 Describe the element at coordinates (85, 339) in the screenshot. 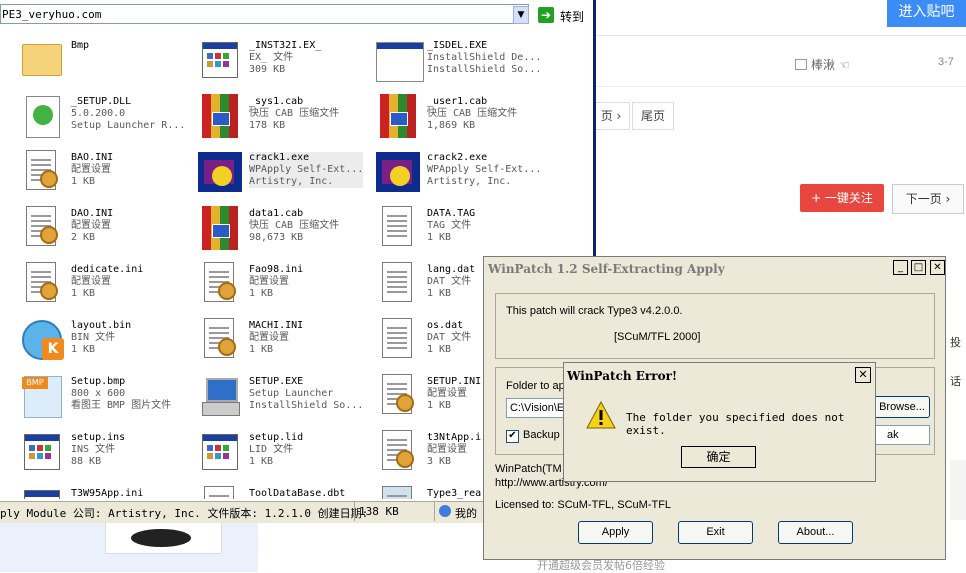

I see `file-item: K layout.bin BIN 文件 1 KB` at that location.